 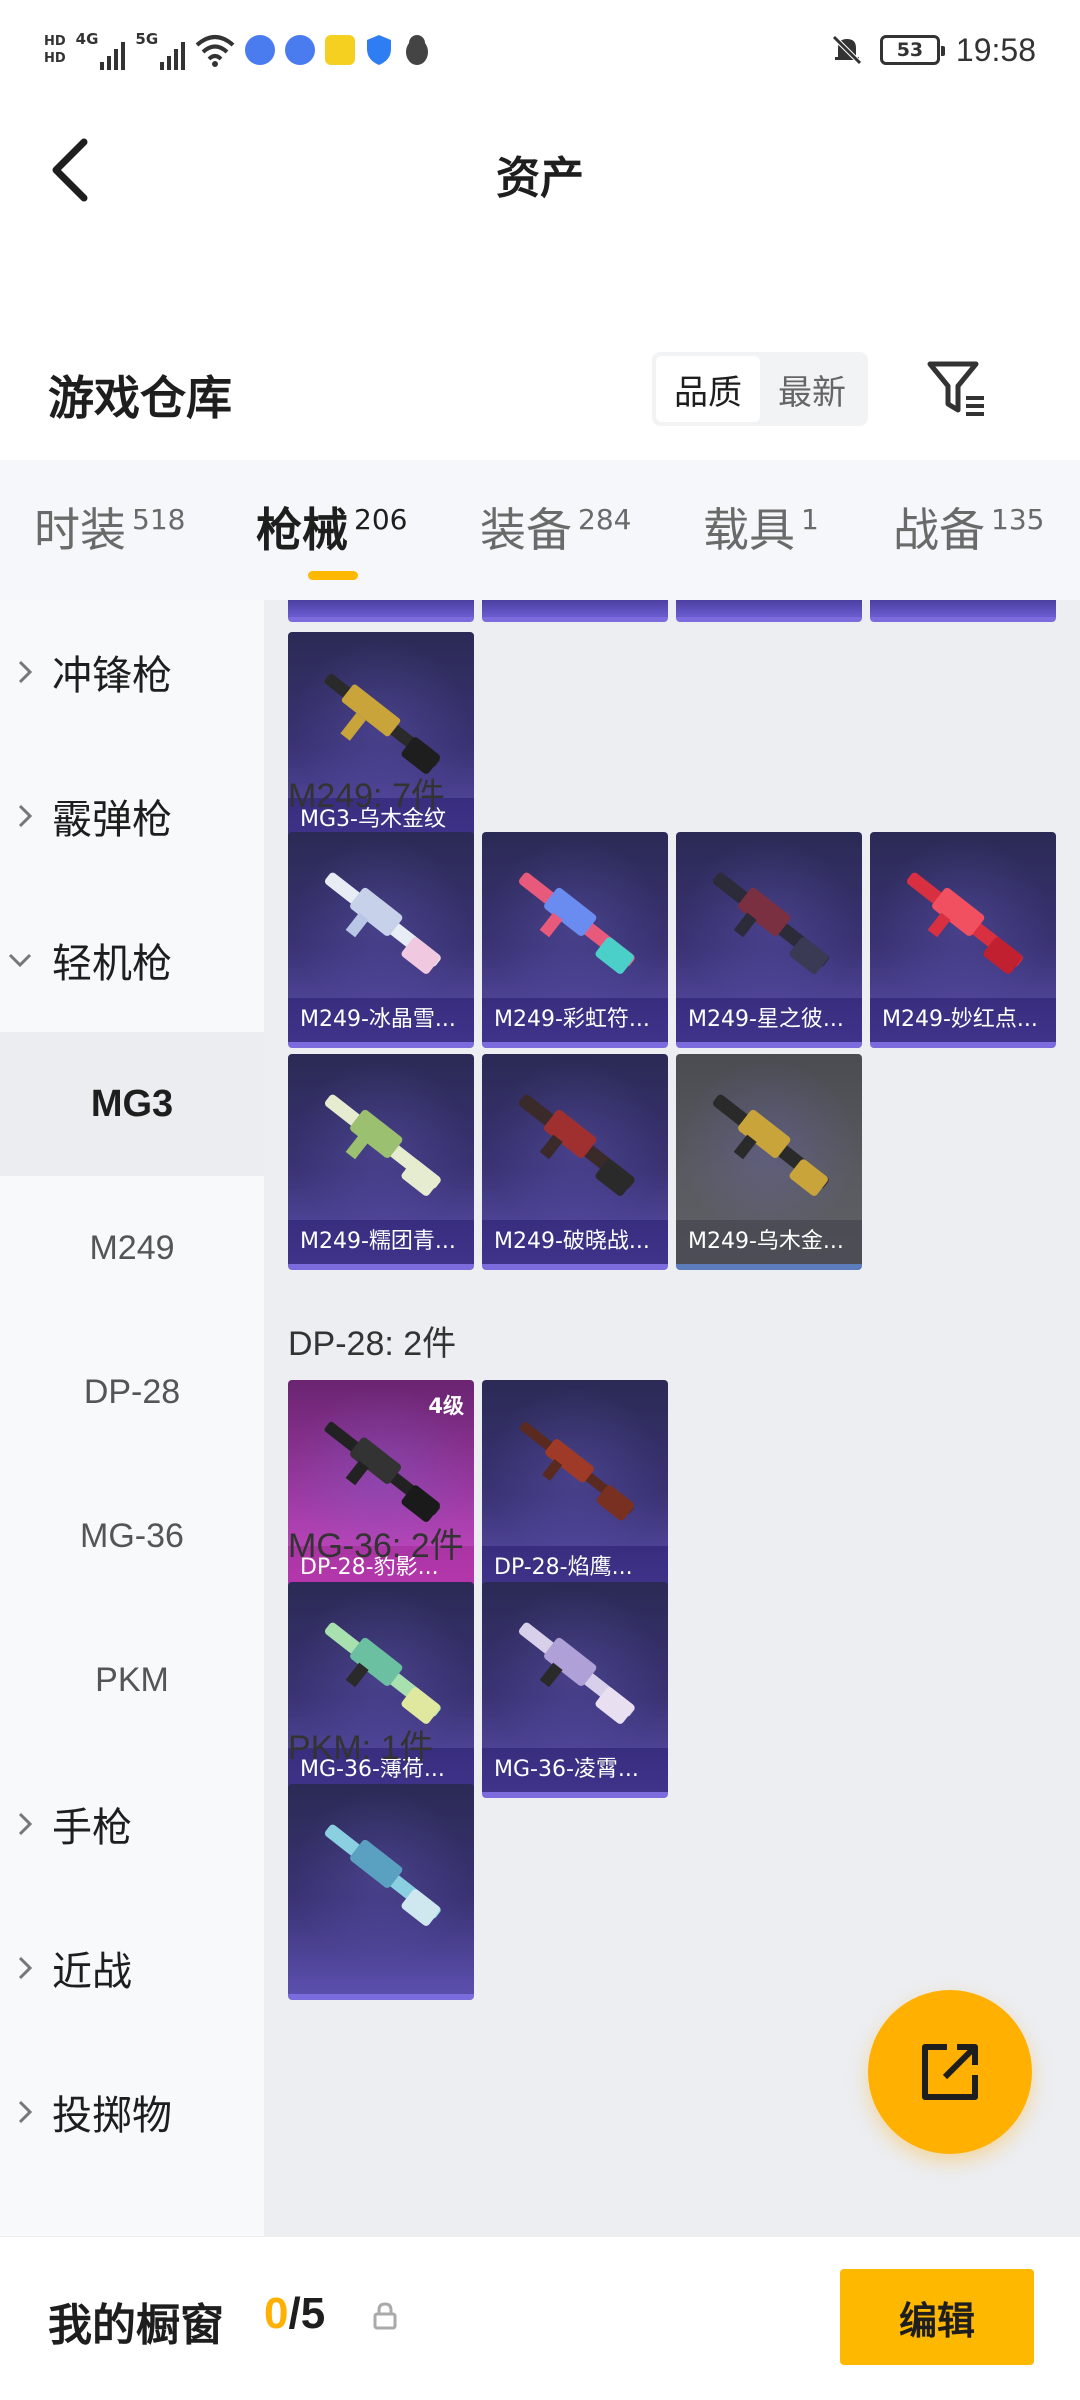 I want to click on group-title-dp28: DP-28: 2件, so click(x=372, y=1344).